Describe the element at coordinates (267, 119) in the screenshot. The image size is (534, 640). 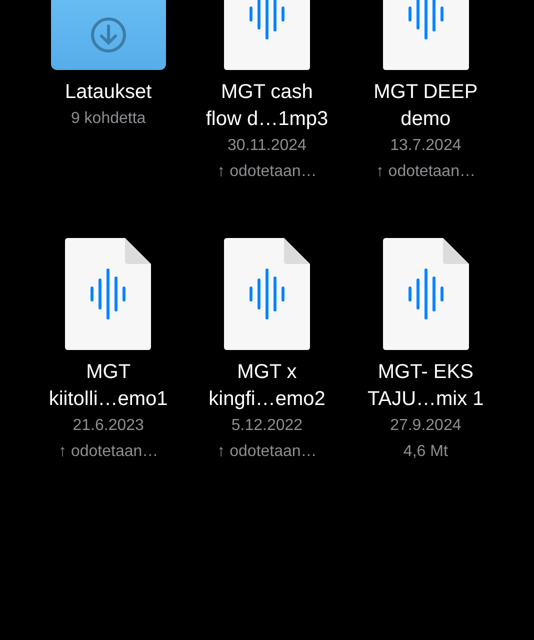
I see `file-name: flow d…1mp3` at that location.